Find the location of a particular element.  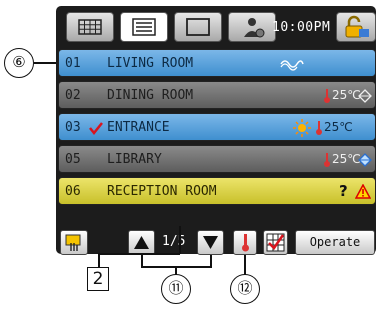

fan-icon is located at coordinates (292, 65).